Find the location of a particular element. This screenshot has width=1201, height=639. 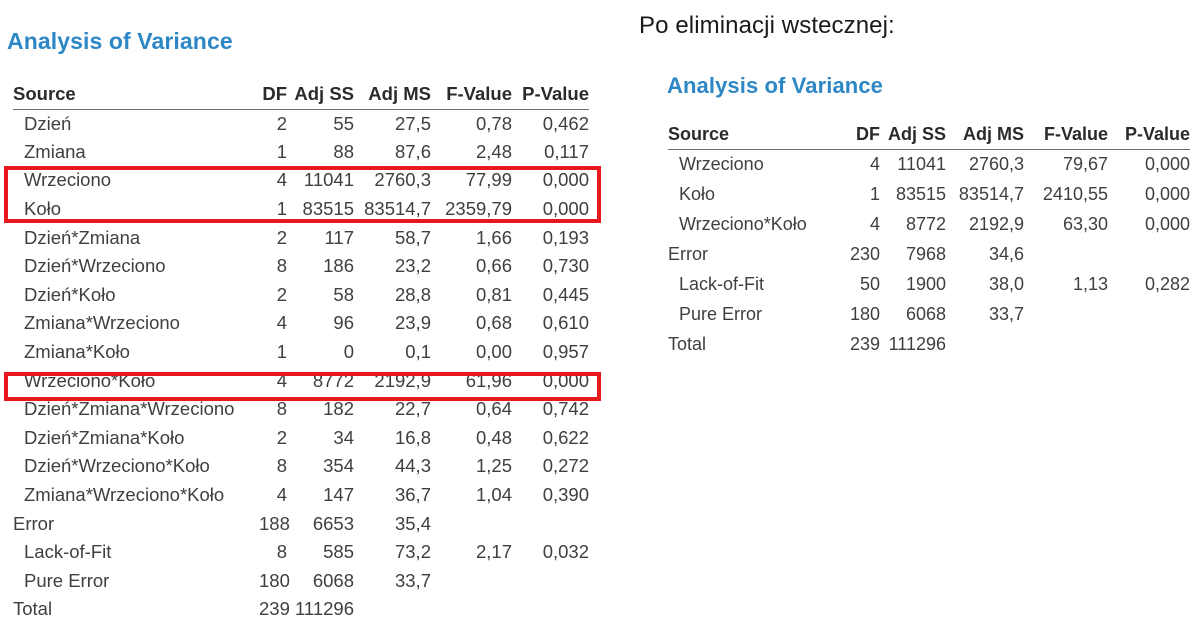

row-cell-f: 2410,55 is located at coordinates (1075, 193).